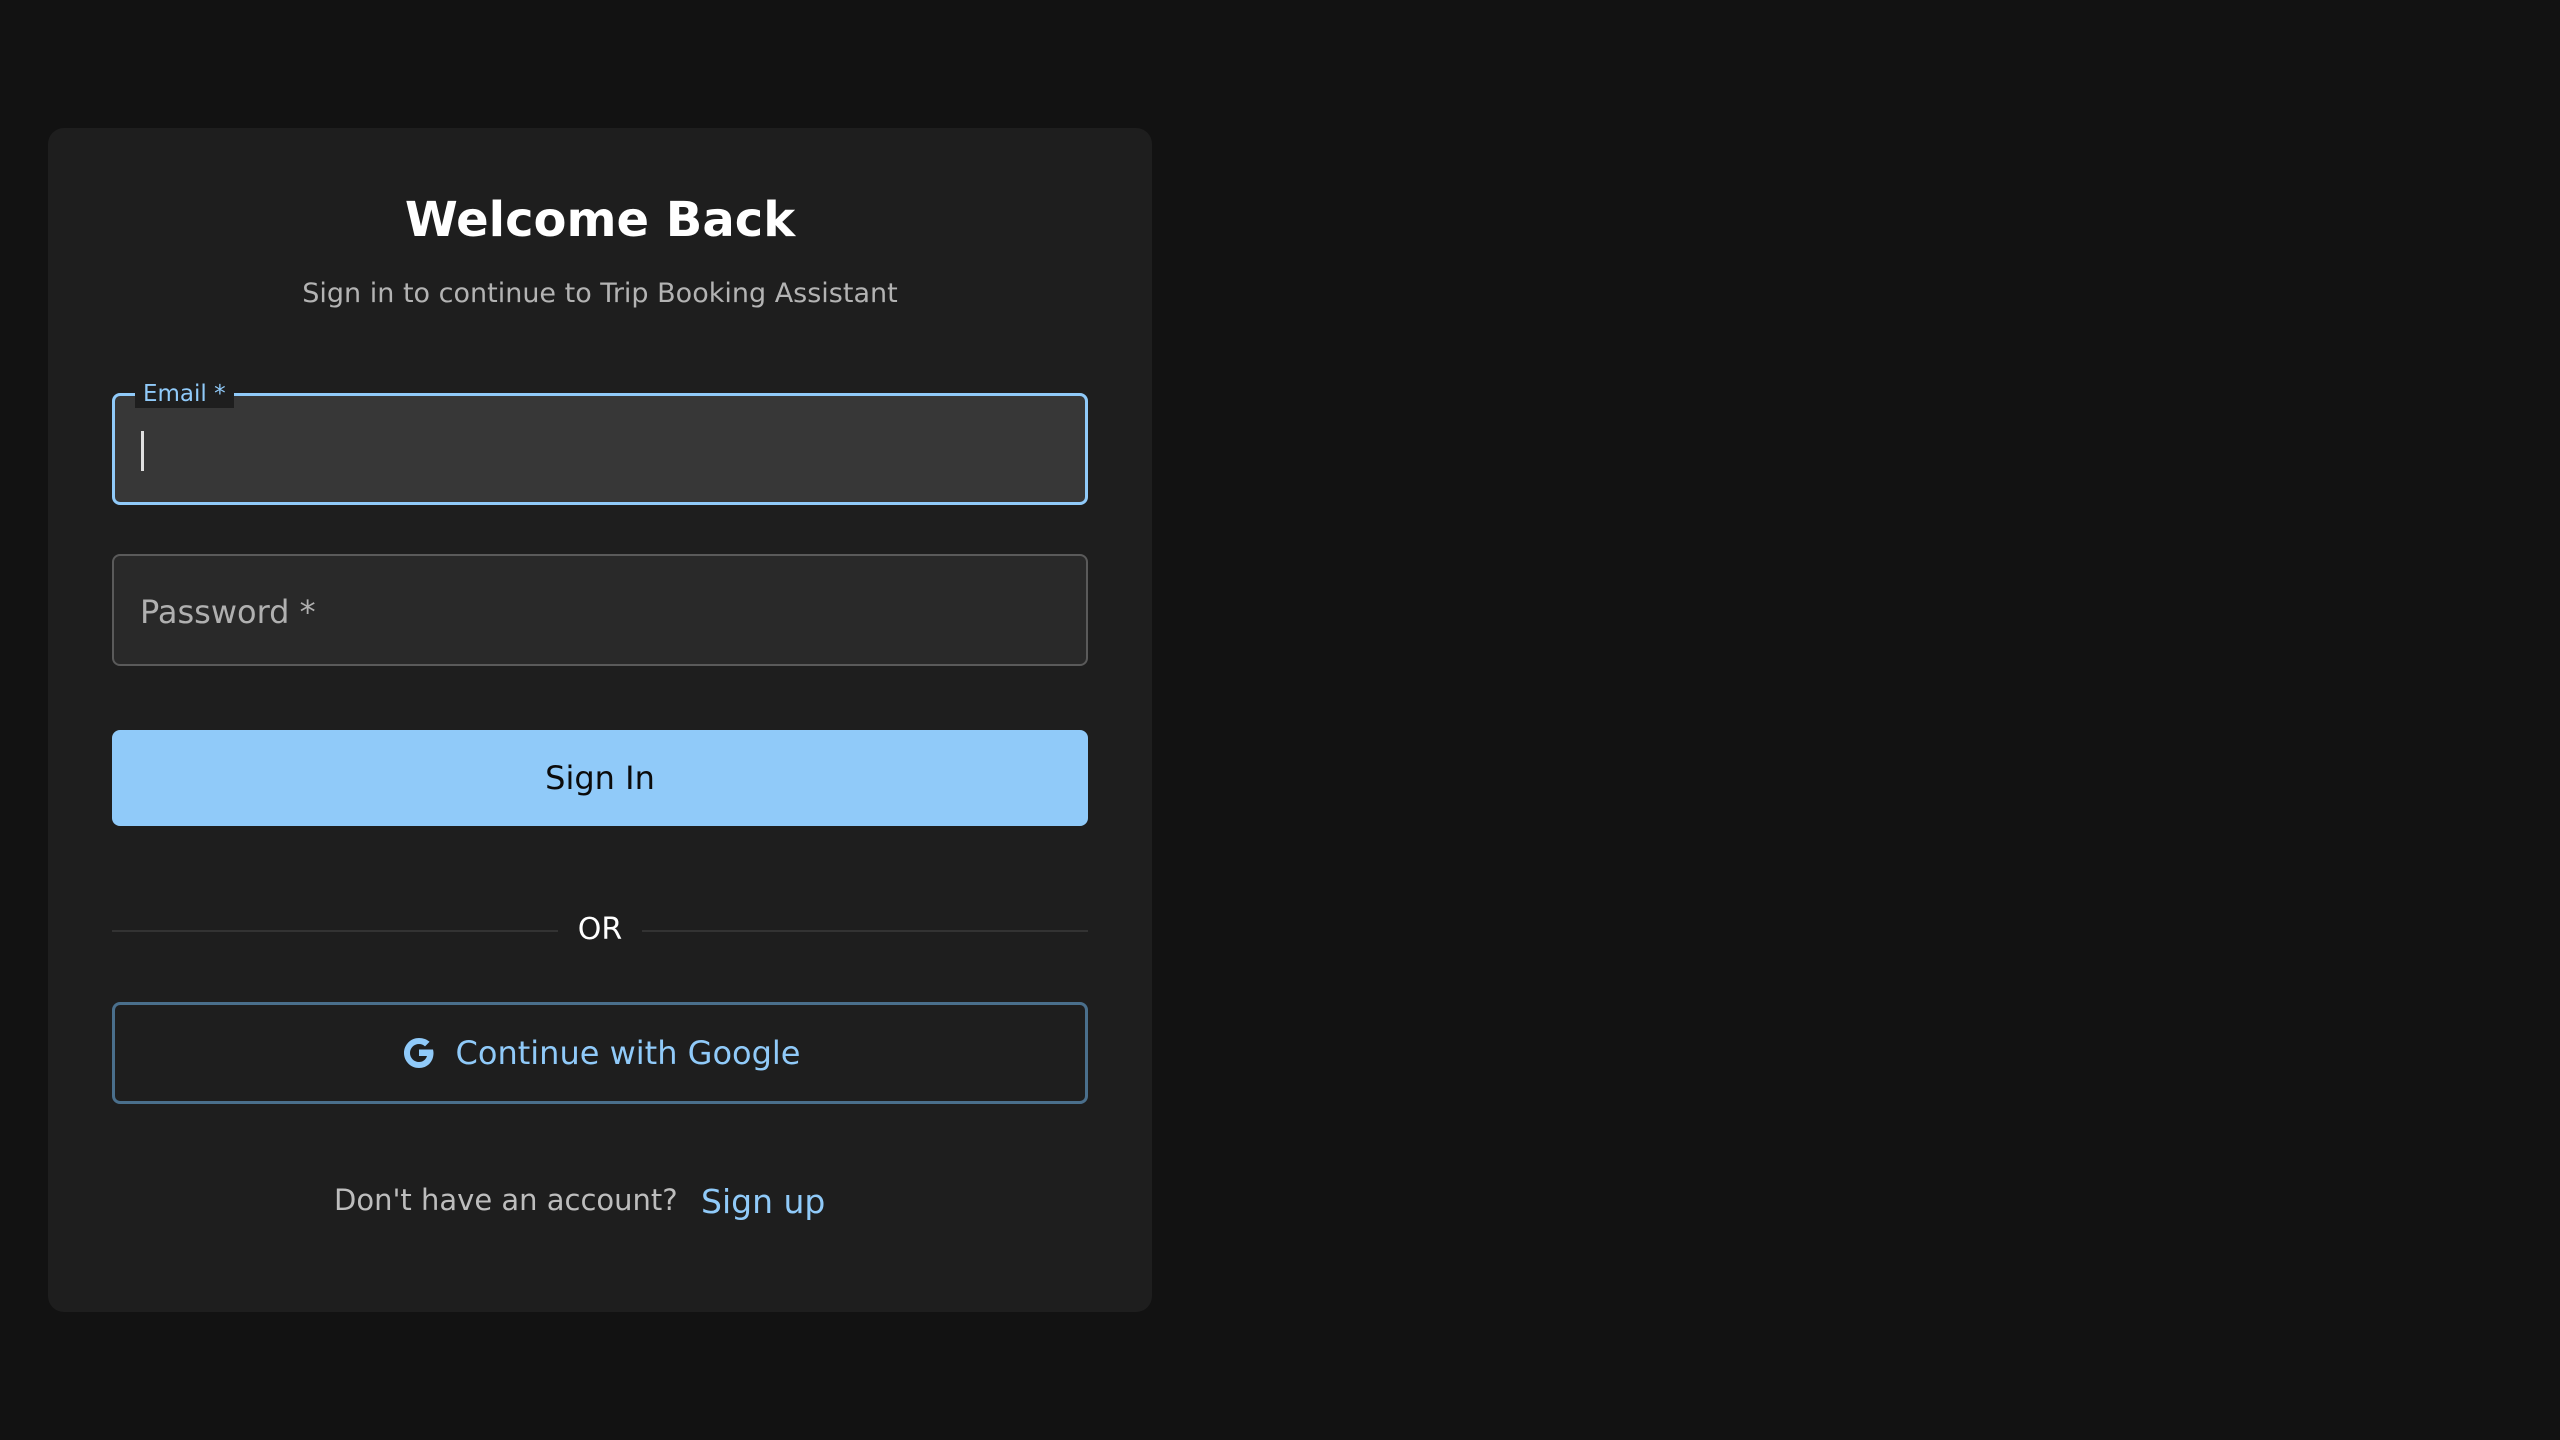 This screenshot has height=1440, width=2560. Describe the element at coordinates (600, 442) in the screenshot. I see `email-field: Email *` at that location.